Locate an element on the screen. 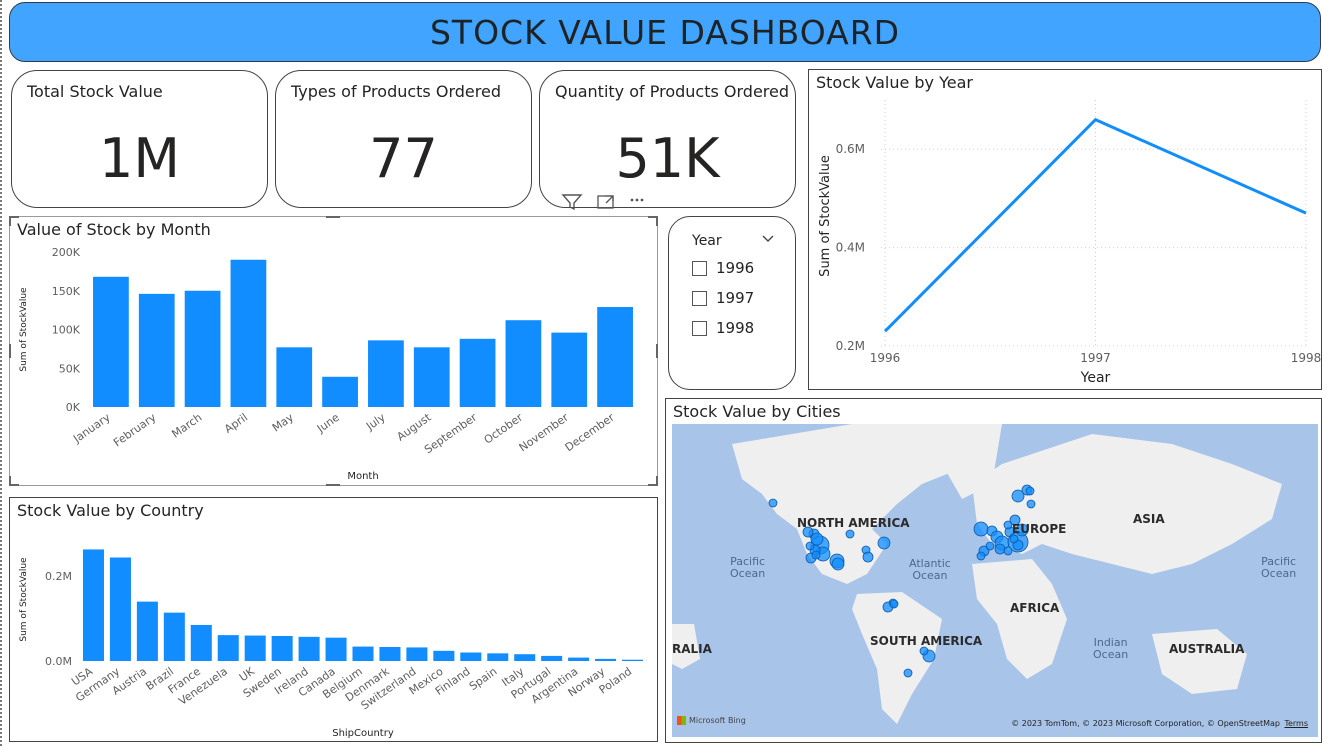 The height and width of the screenshot is (747, 1327). x-tick-label: Spain is located at coordinates (483, 679).